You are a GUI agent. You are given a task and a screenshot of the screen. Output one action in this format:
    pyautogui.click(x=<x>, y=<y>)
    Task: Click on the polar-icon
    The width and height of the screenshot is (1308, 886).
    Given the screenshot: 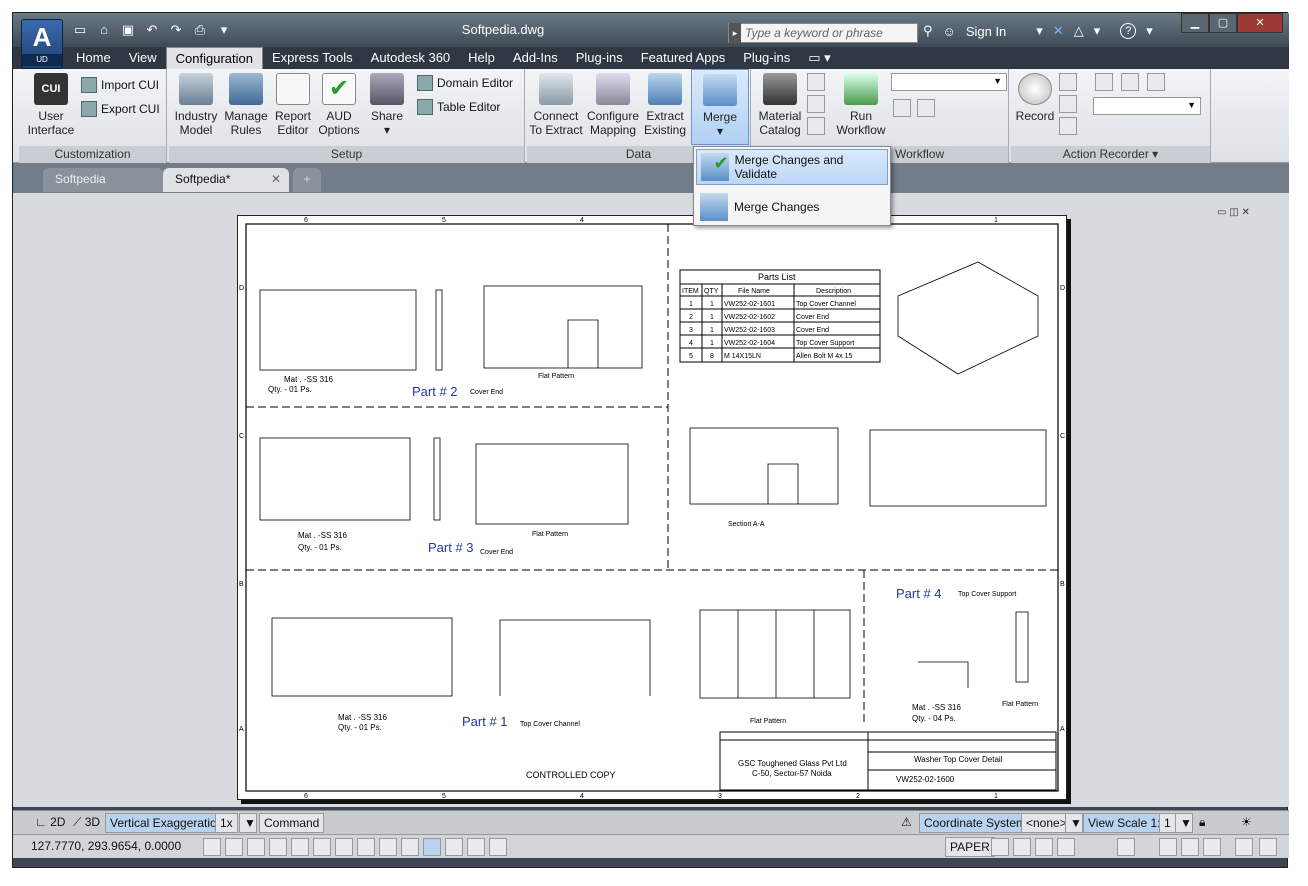 What is the action you would take?
    pyautogui.click(x=278, y=847)
    